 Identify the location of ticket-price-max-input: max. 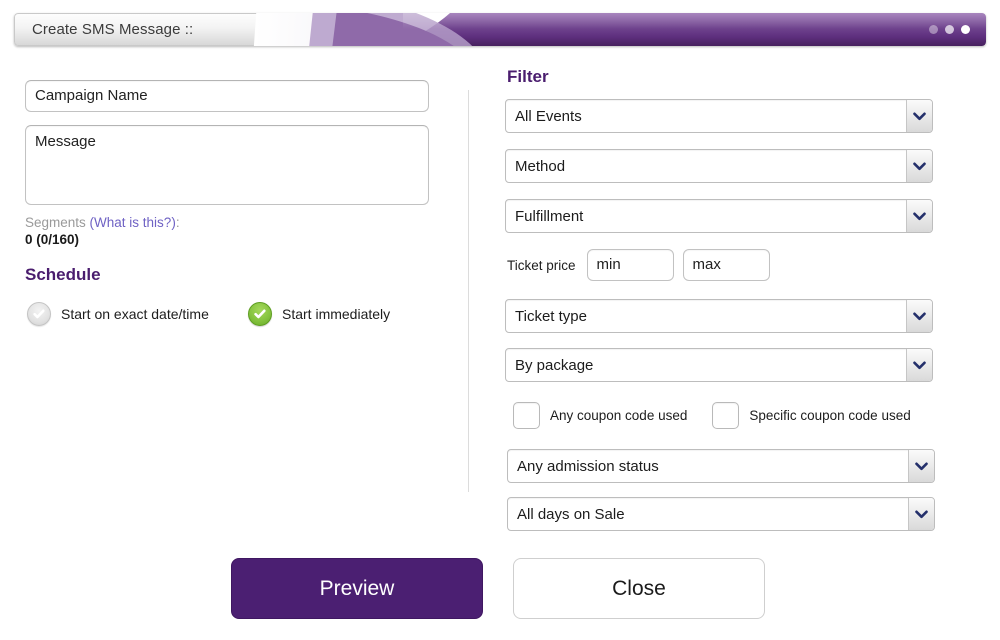
(726, 265).